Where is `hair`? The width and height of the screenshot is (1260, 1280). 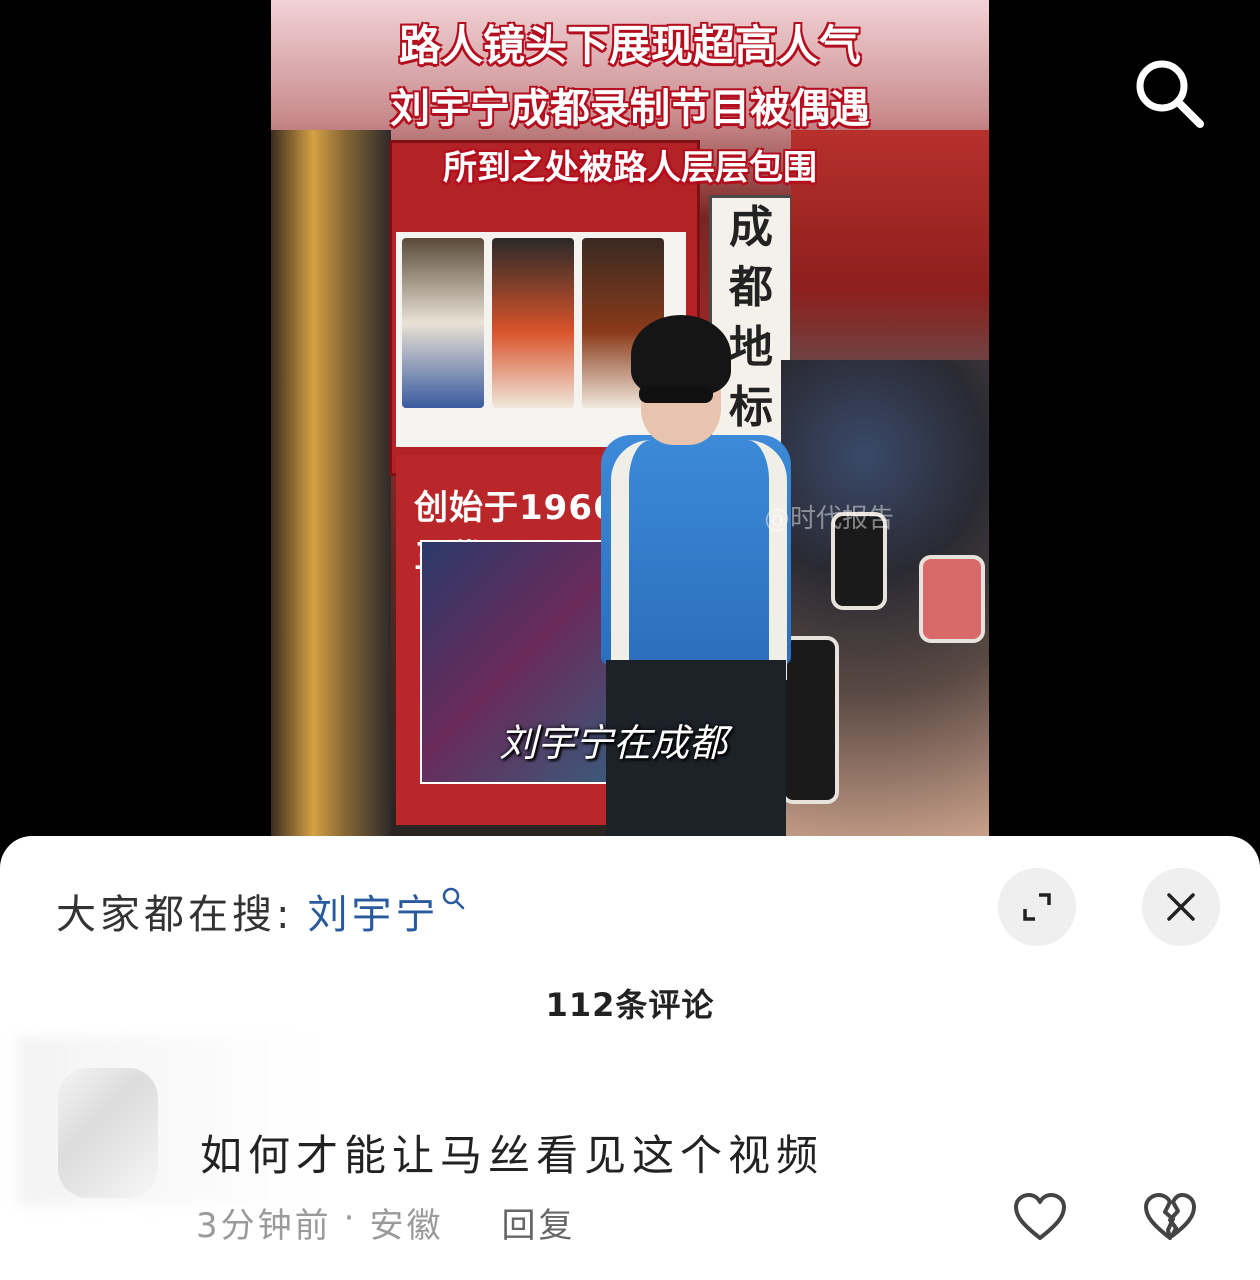
hair is located at coordinates (681, 355).